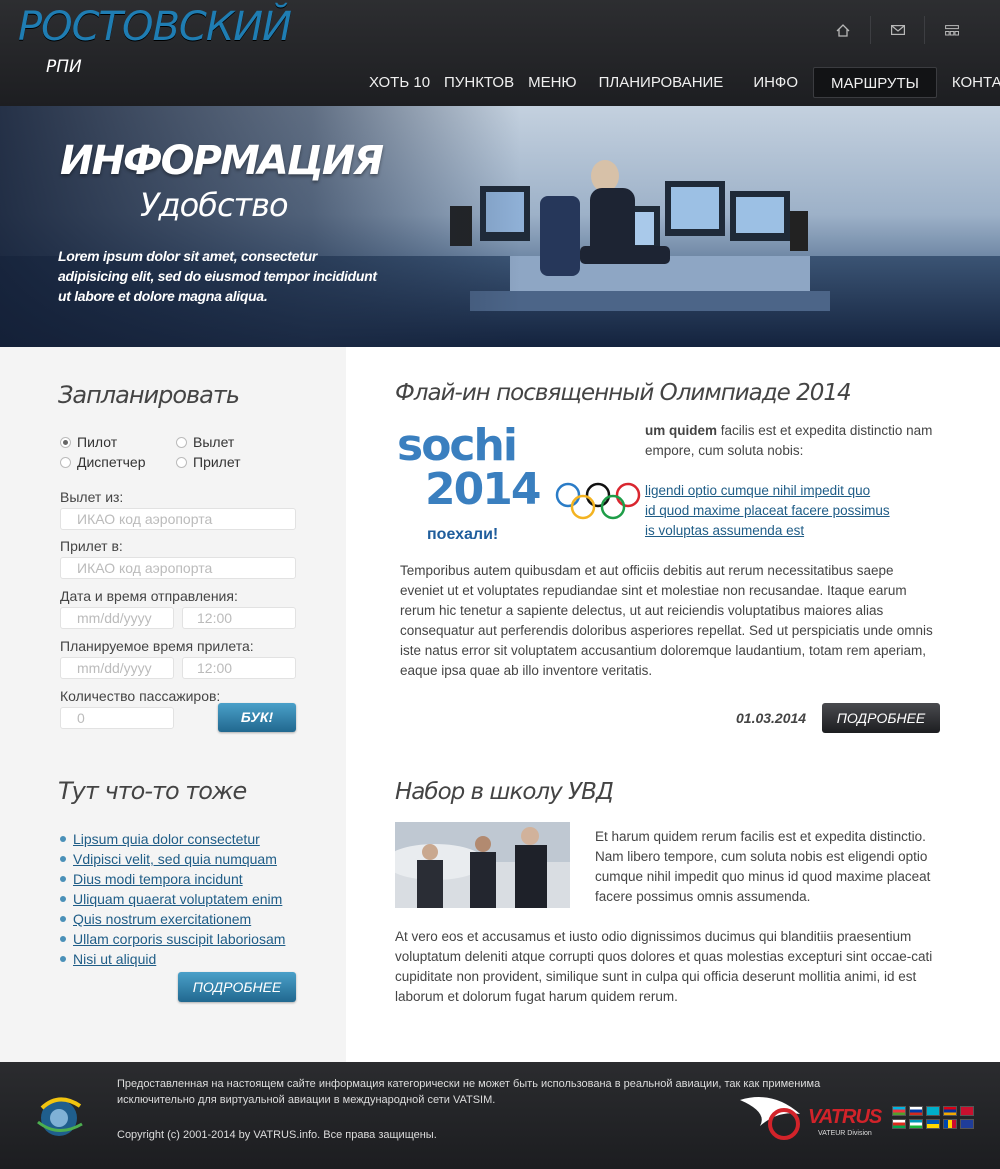  What do you see at coordinates (152, 791) in the screenshot?
I see `other-title: Тут что-то тоже` at bounding box center [152, 791].